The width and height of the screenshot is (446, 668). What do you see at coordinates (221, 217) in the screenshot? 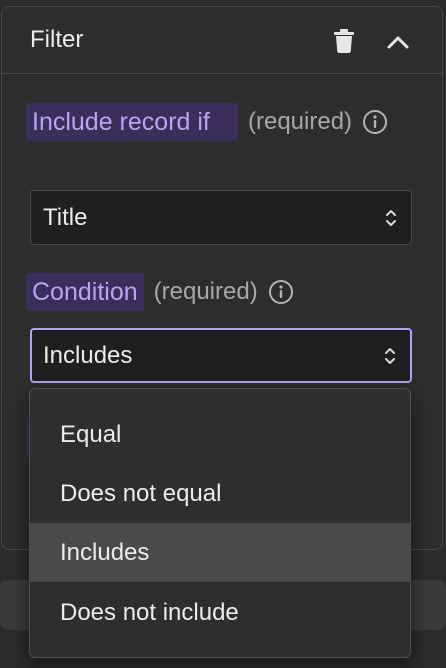
I see `include-record-select: Title` at bounding box center [221, 217].